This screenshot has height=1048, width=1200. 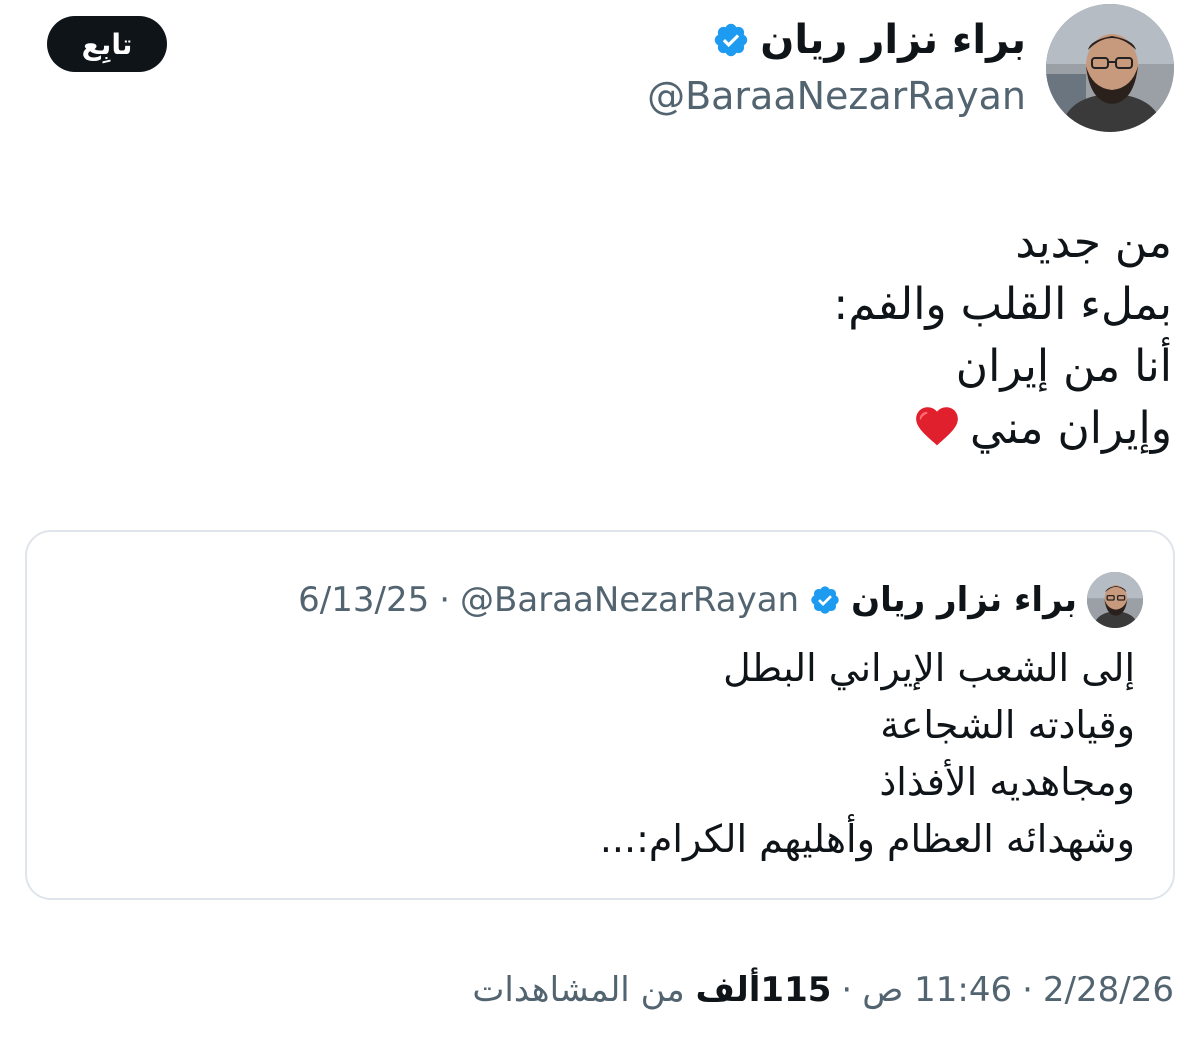 I want to click on quoted-tweet-line: وقيادته الشجاعة, so click(x=1007, y=725).